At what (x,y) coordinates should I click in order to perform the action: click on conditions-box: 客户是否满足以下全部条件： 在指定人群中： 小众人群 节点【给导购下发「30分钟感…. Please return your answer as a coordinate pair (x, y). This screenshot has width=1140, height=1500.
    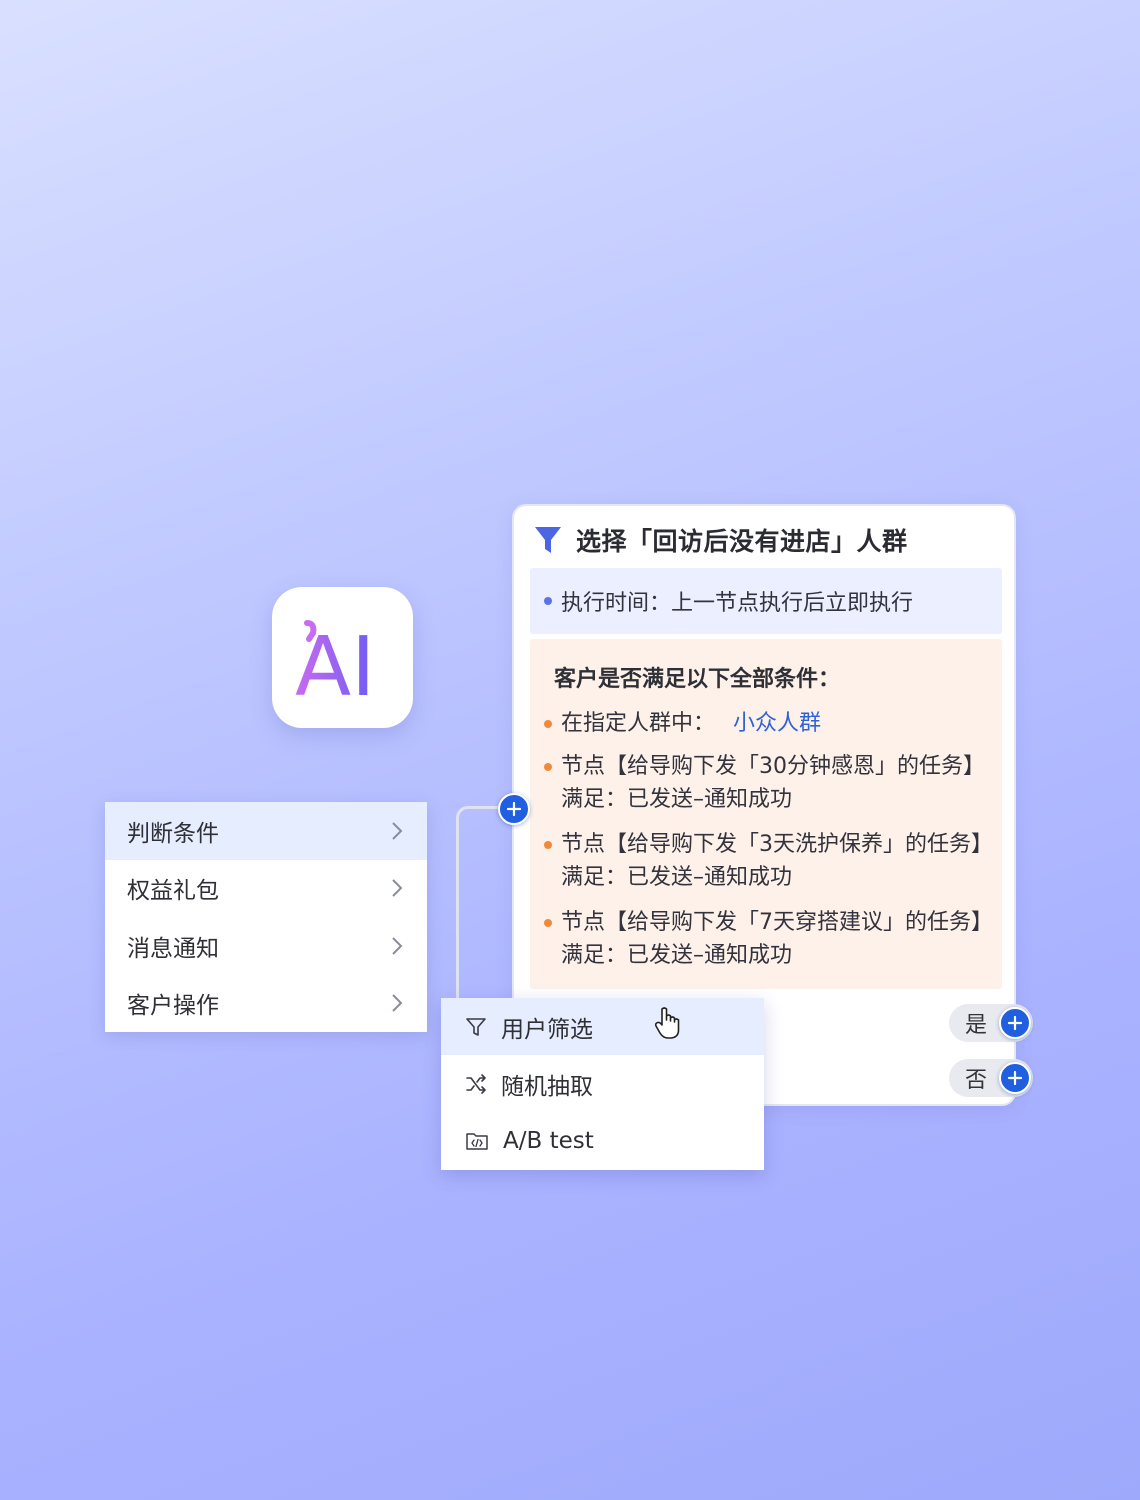
    Looking at the image, I should click on (766, 814).